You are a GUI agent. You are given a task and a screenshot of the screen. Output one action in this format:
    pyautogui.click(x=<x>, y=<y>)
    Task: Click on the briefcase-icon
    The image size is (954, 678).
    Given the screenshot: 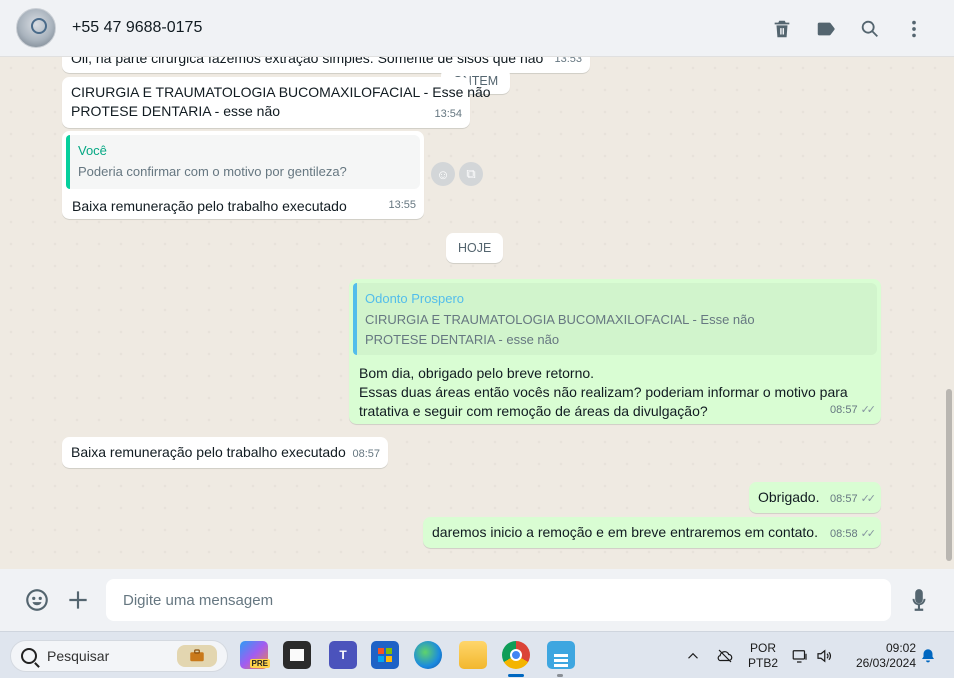 What is the action you would take?
    pyautogui.click(x=197, y=656)
    